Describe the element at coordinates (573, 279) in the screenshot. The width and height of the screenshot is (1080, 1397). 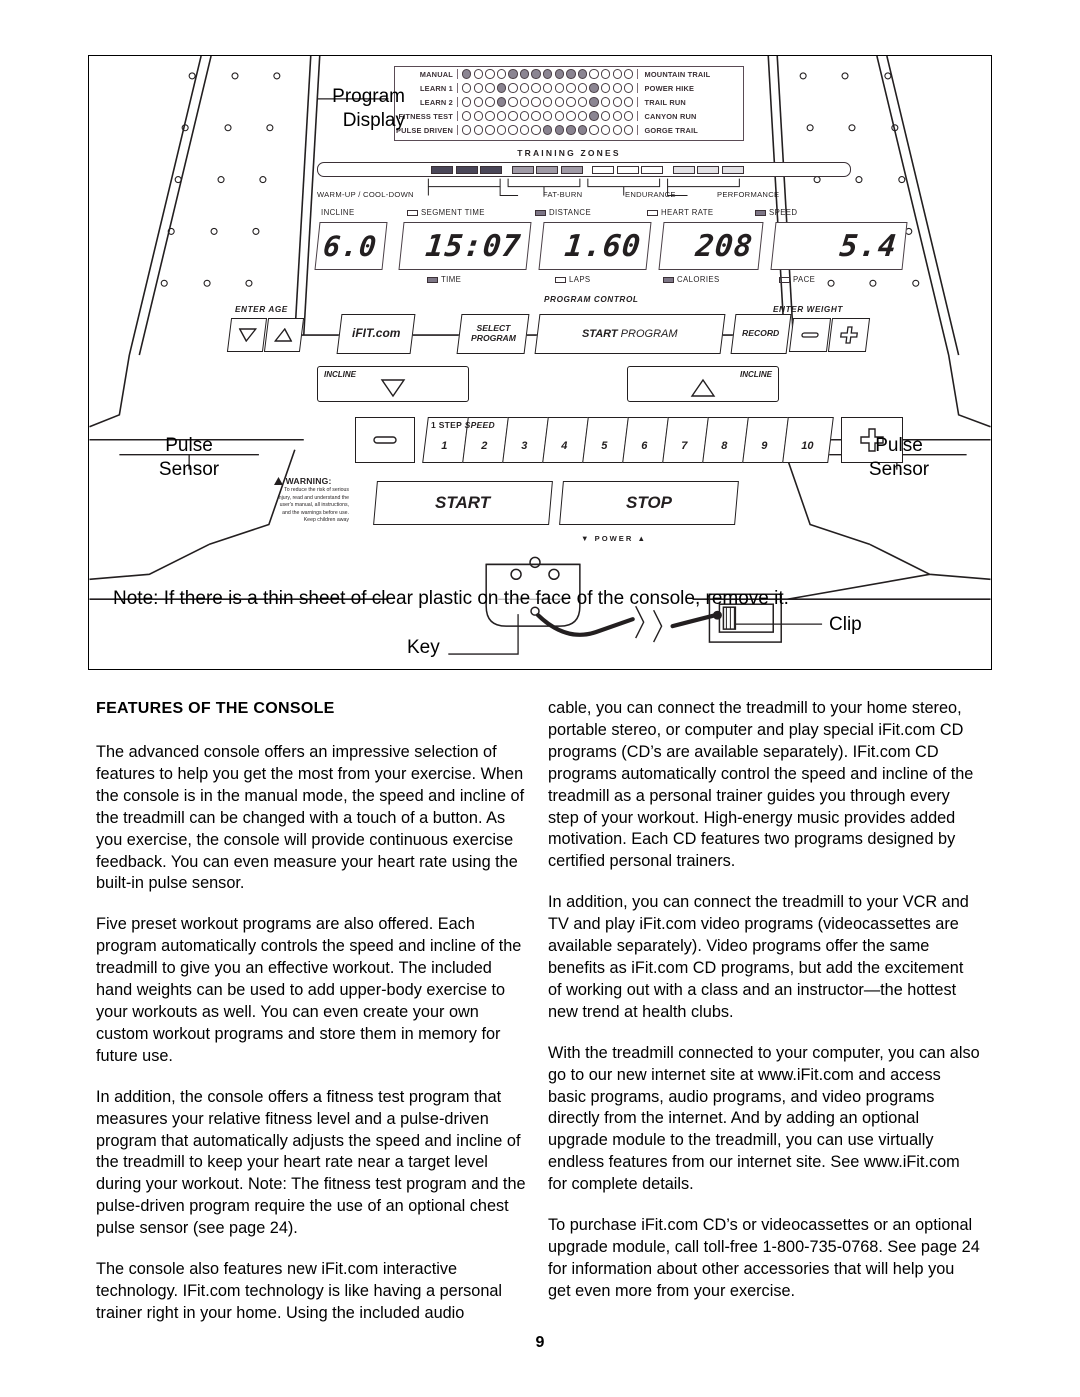
I see `readout-bottom-label-laps: LAPS` at that location.